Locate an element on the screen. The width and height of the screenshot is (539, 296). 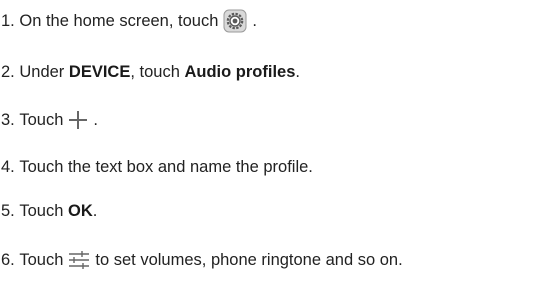
step-text: Under is located at coordinates (42, 71).